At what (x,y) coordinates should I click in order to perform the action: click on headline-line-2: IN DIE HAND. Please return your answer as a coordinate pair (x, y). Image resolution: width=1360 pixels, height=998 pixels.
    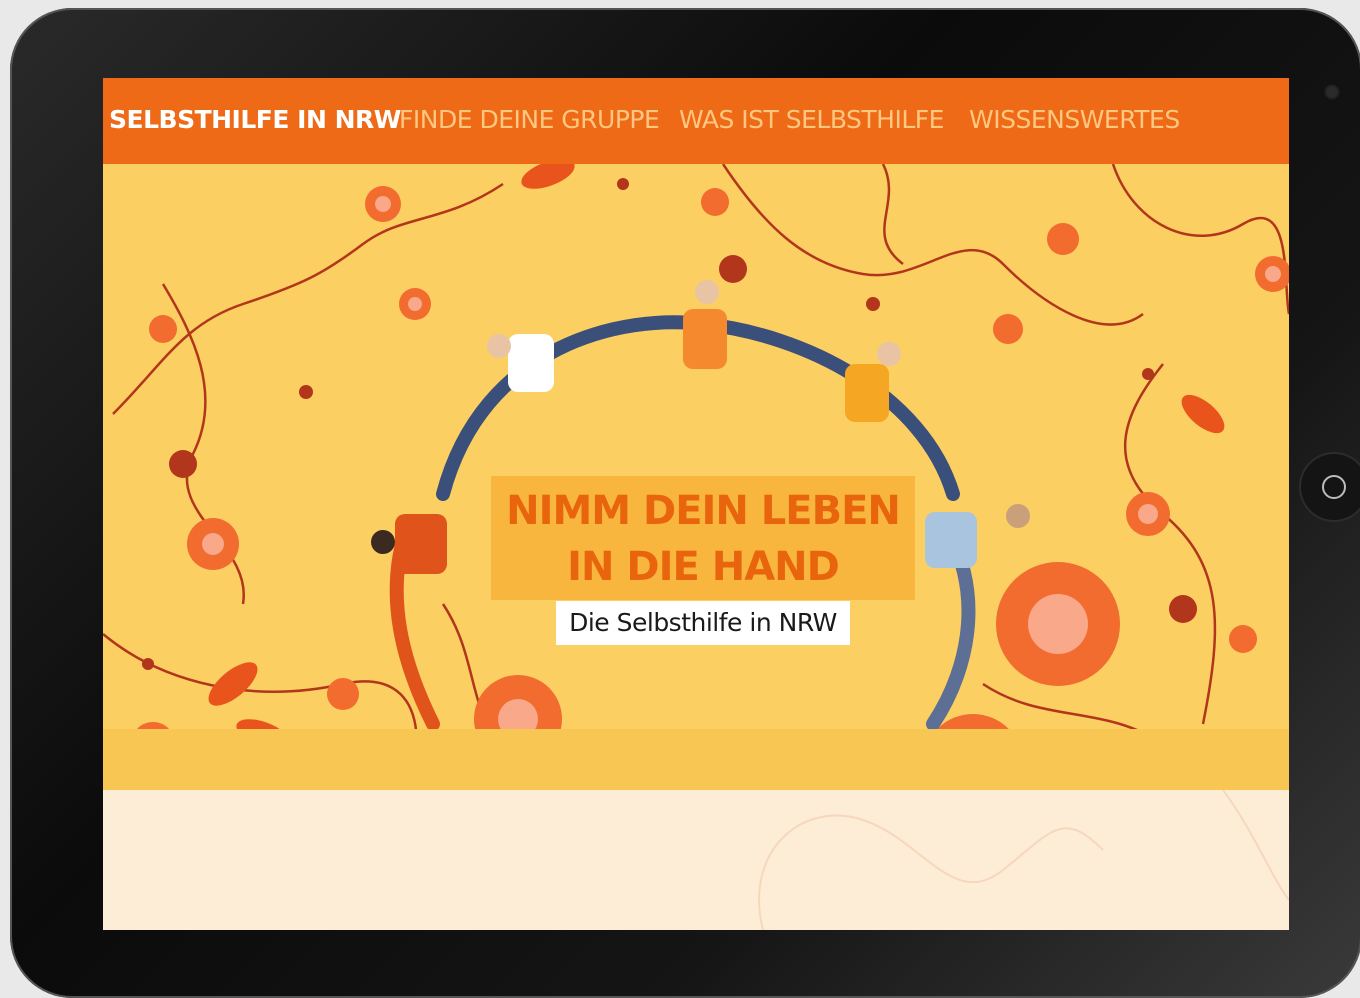
    Looking at the image, I should click on (703, 567).